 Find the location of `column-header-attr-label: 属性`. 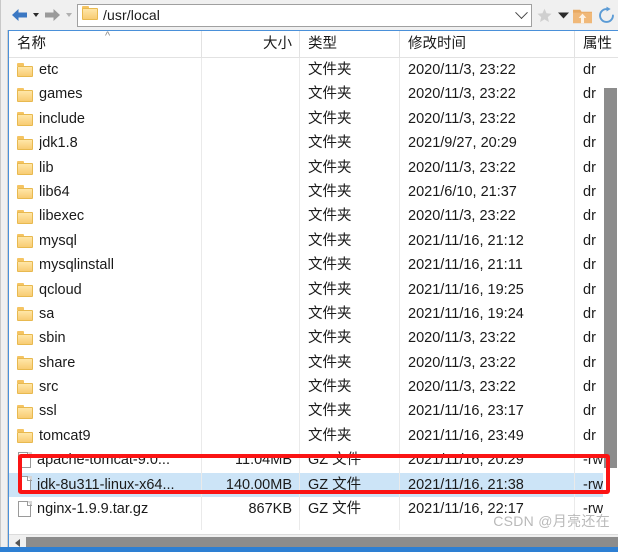

column-header-attr-label: 属性 is located at coordinates (597, 44).